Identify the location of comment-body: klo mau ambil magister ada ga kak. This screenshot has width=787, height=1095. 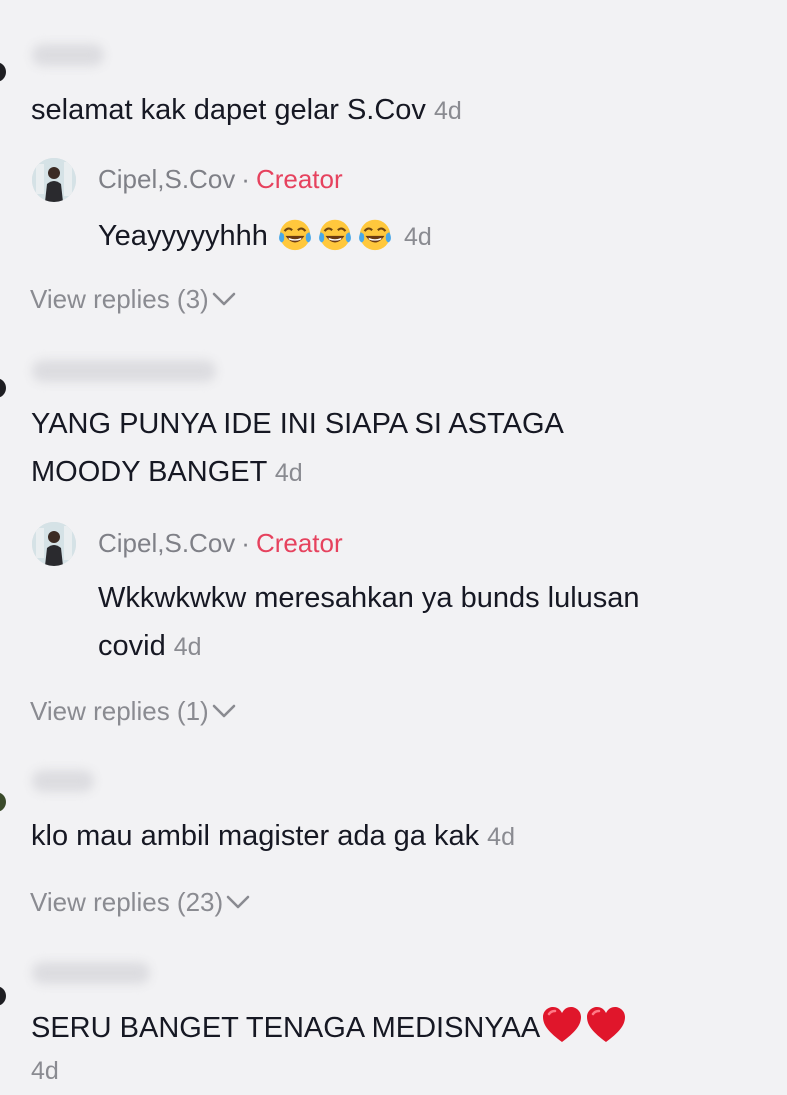
(255, 836).